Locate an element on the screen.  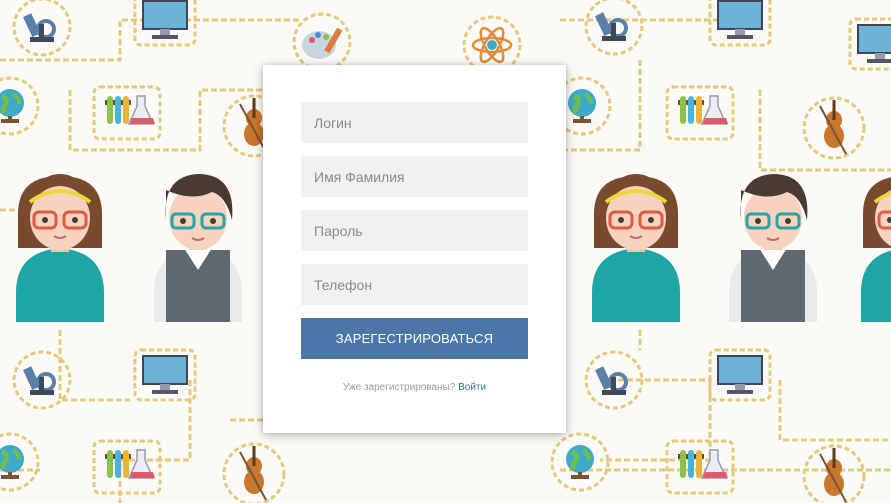
login-prompt: Уже зарегистрированы? Войти is located at coordinates (414, 387).